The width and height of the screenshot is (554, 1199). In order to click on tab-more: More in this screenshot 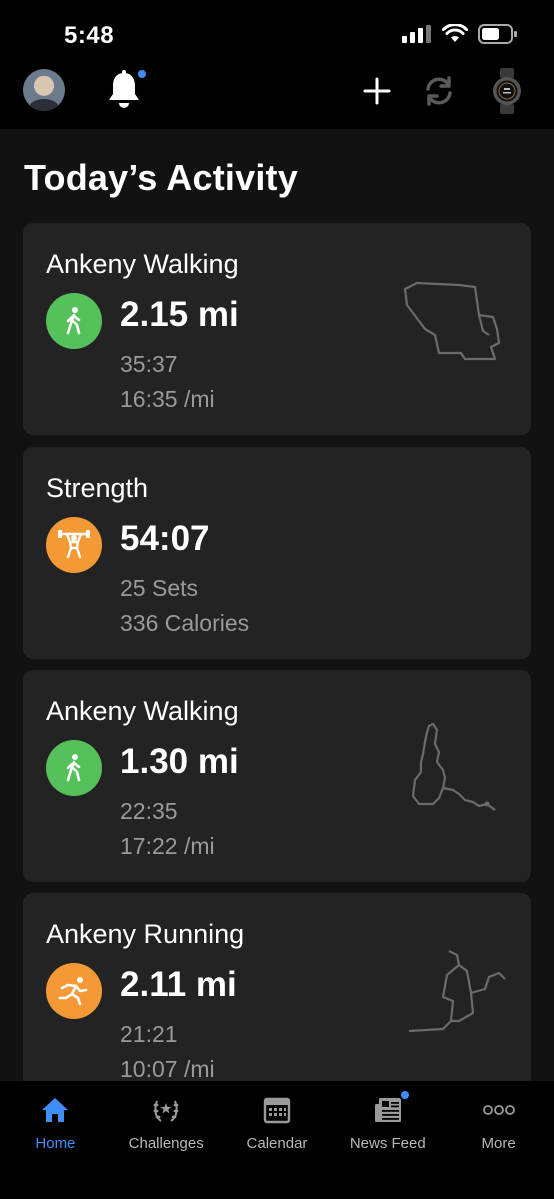, I will do `click(498, 1140)`.